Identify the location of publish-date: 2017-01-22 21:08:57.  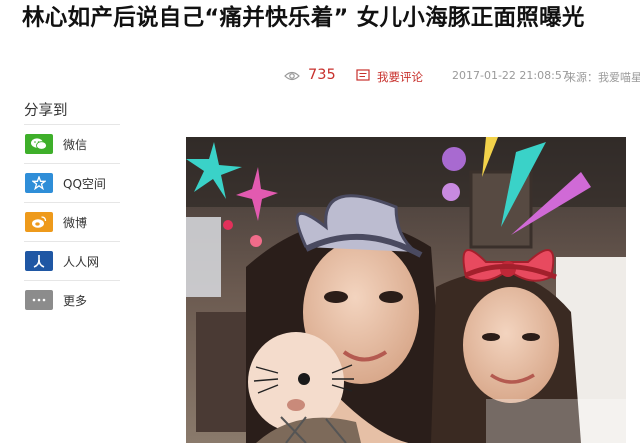
(510, 75).